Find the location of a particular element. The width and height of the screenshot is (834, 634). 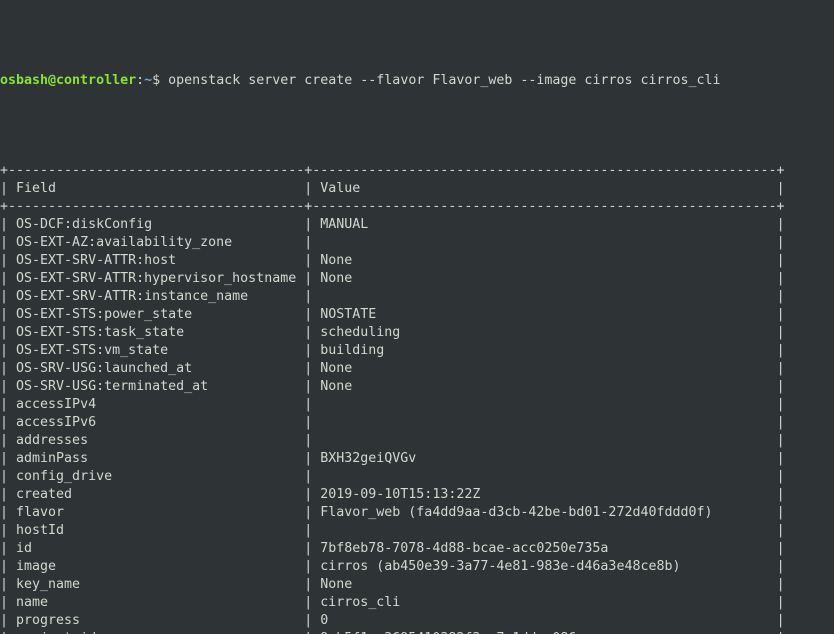

table-cell-value: NOSTATE is located at coordinates (544, 314).